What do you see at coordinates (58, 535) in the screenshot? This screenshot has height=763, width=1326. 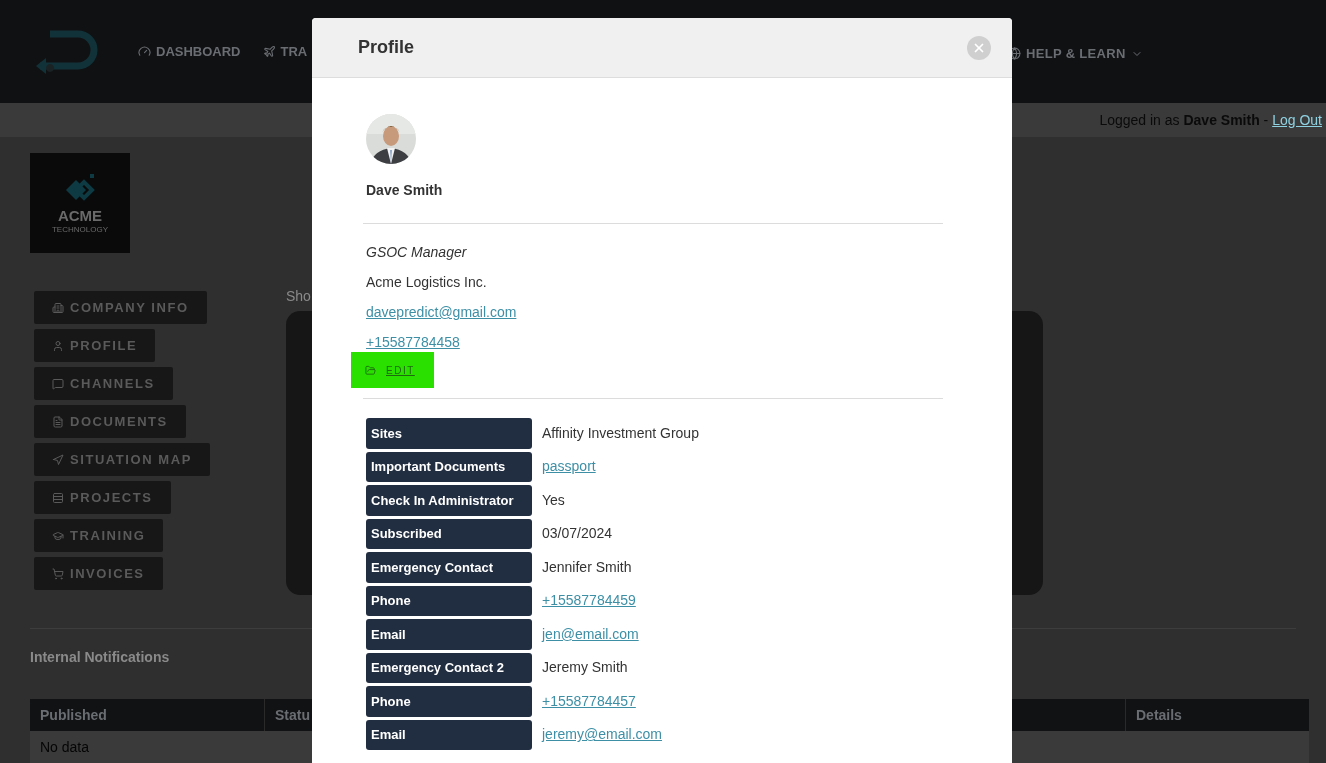 I see `graduation-cap-icon` at bounding box center [58, 535].